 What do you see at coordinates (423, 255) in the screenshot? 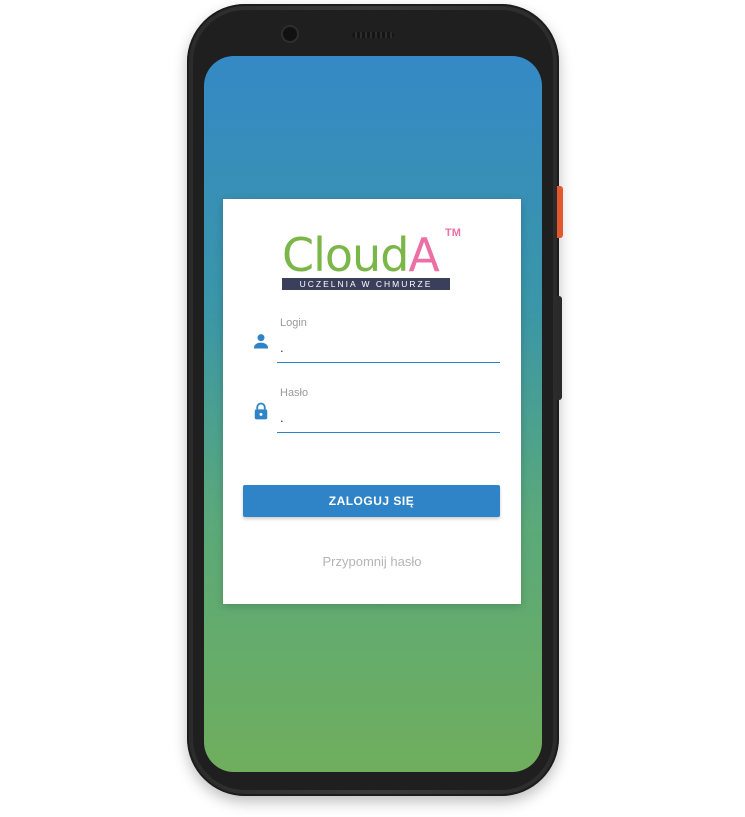
I see `logo-name-accent: A` at bounding box center [423, 255].